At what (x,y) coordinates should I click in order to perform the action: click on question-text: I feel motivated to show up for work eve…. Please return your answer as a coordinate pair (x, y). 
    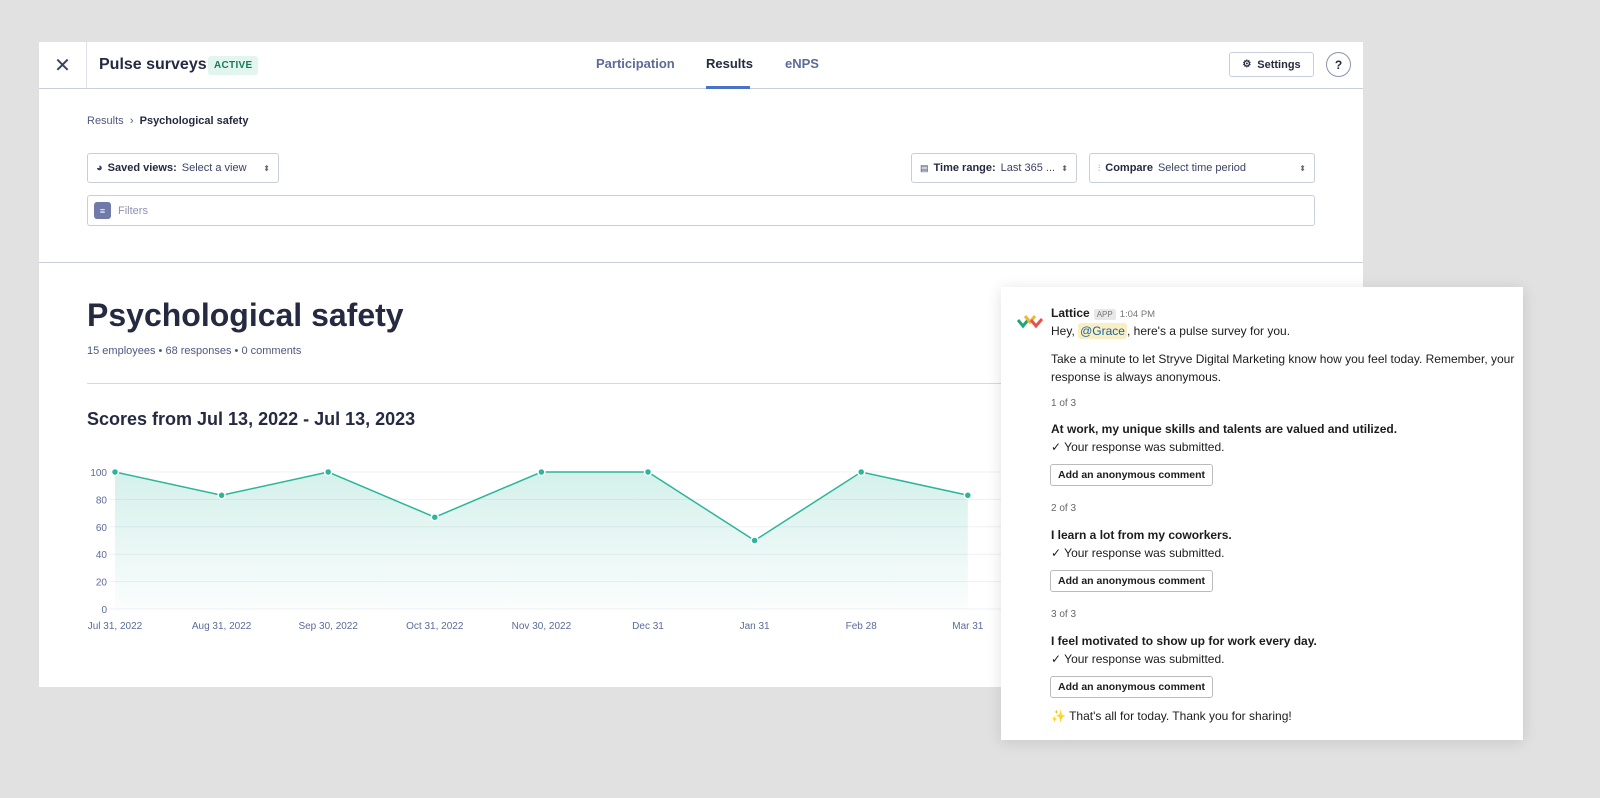
    Looking at the image, I should click on (1184, 641).